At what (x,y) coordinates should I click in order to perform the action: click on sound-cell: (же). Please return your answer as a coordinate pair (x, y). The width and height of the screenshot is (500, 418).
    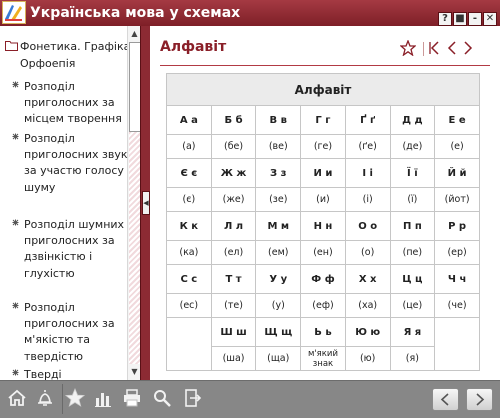
    Looking at the image, I should click on (233, 199).